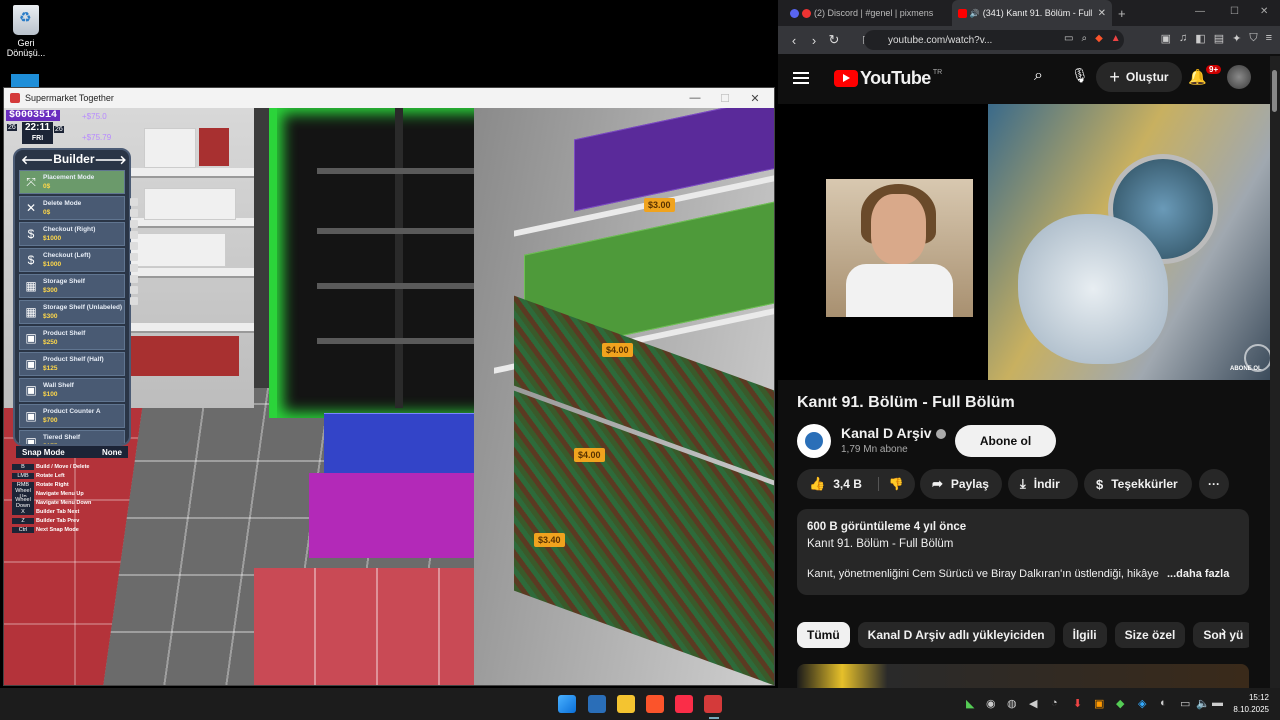 Image resolution: width=1280 pixels, height=720 pixels. What do you see at coordinates (1012, 703) in the screenshot?
I see `steam-tray-icon: ◍` at bounding box center [1012, 703].